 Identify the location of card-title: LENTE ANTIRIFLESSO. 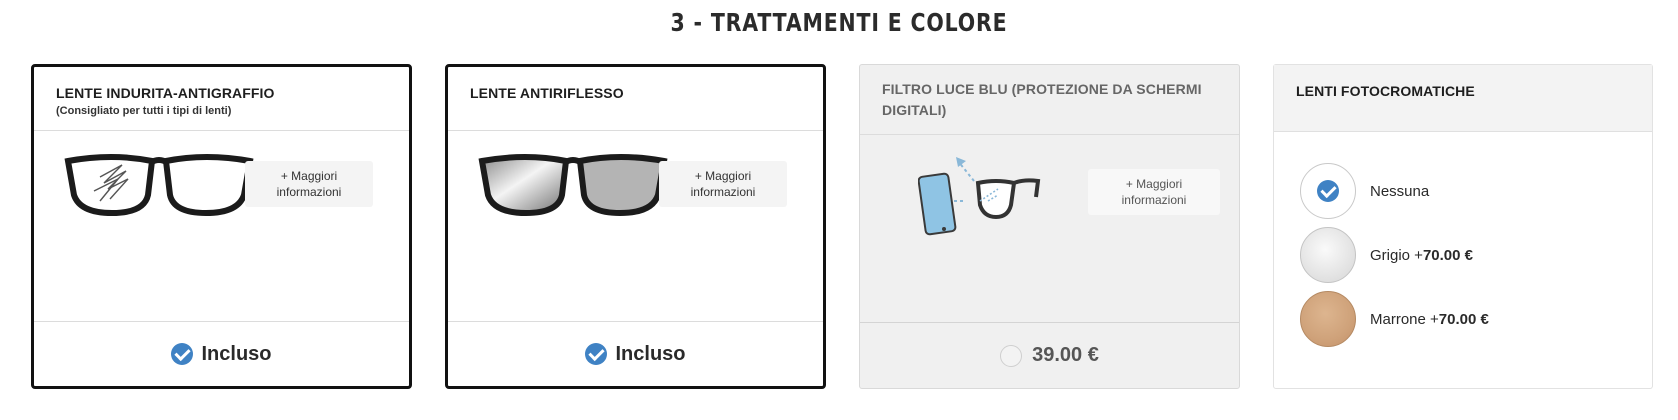
(547, 93).